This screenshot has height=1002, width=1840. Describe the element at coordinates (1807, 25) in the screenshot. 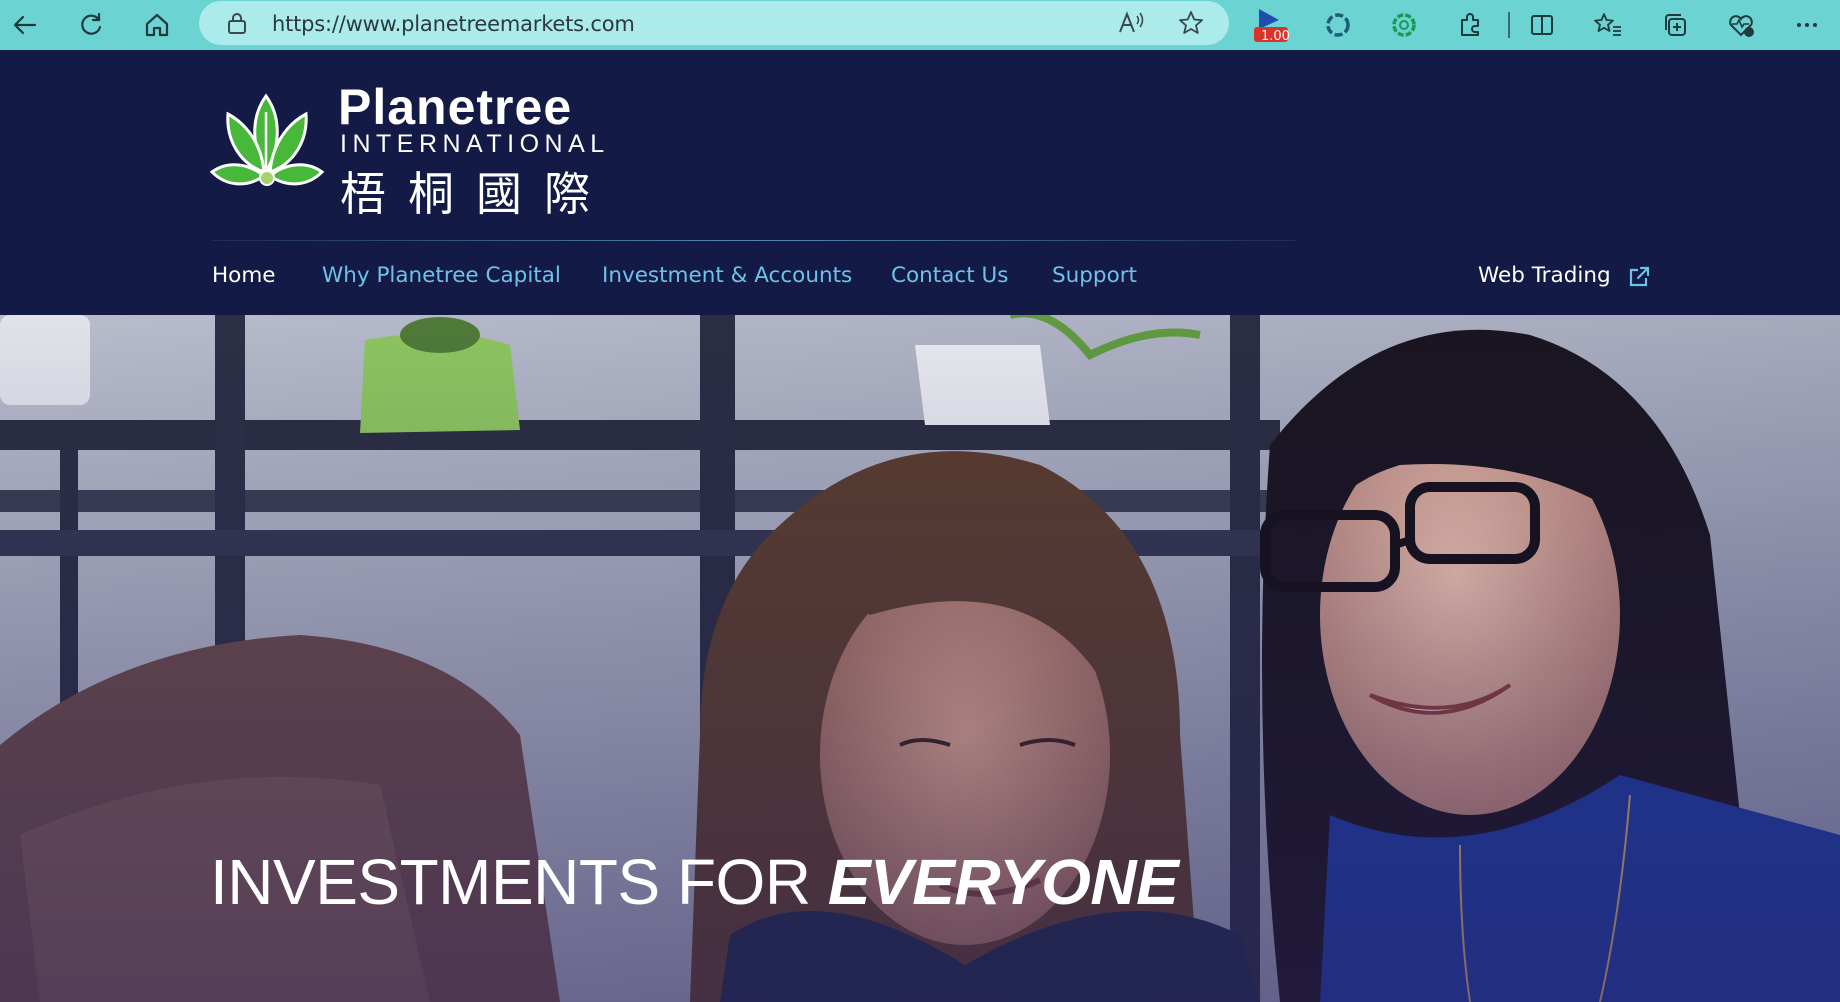

I see `more-icon` at that location.